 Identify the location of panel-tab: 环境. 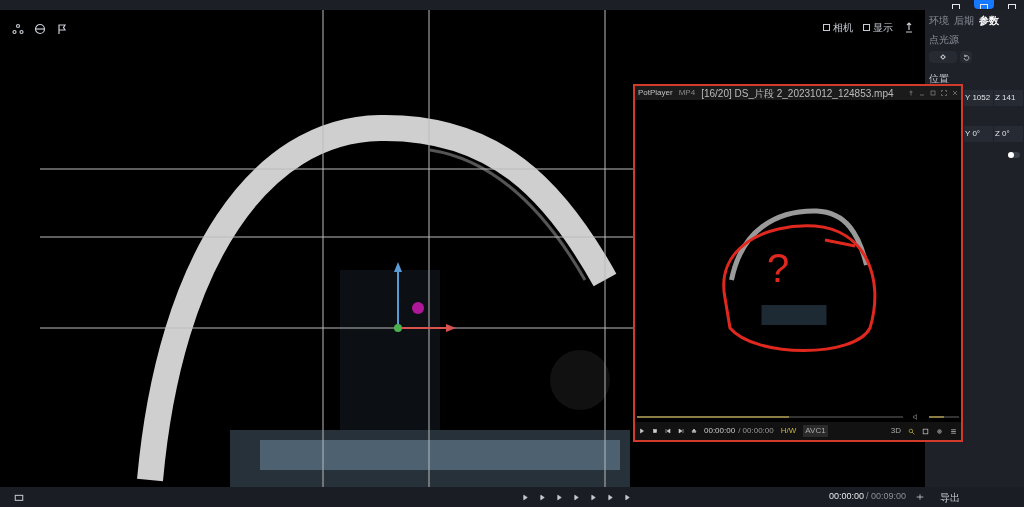
(939, 20).